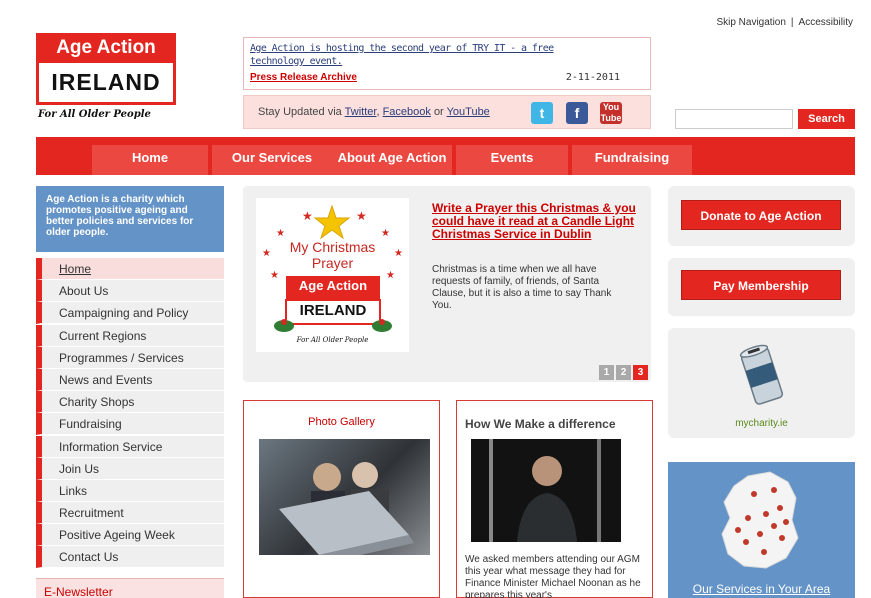 This screenshot has width=871, height=598. I want to click on ireland-map-icon, so click(760, 520).